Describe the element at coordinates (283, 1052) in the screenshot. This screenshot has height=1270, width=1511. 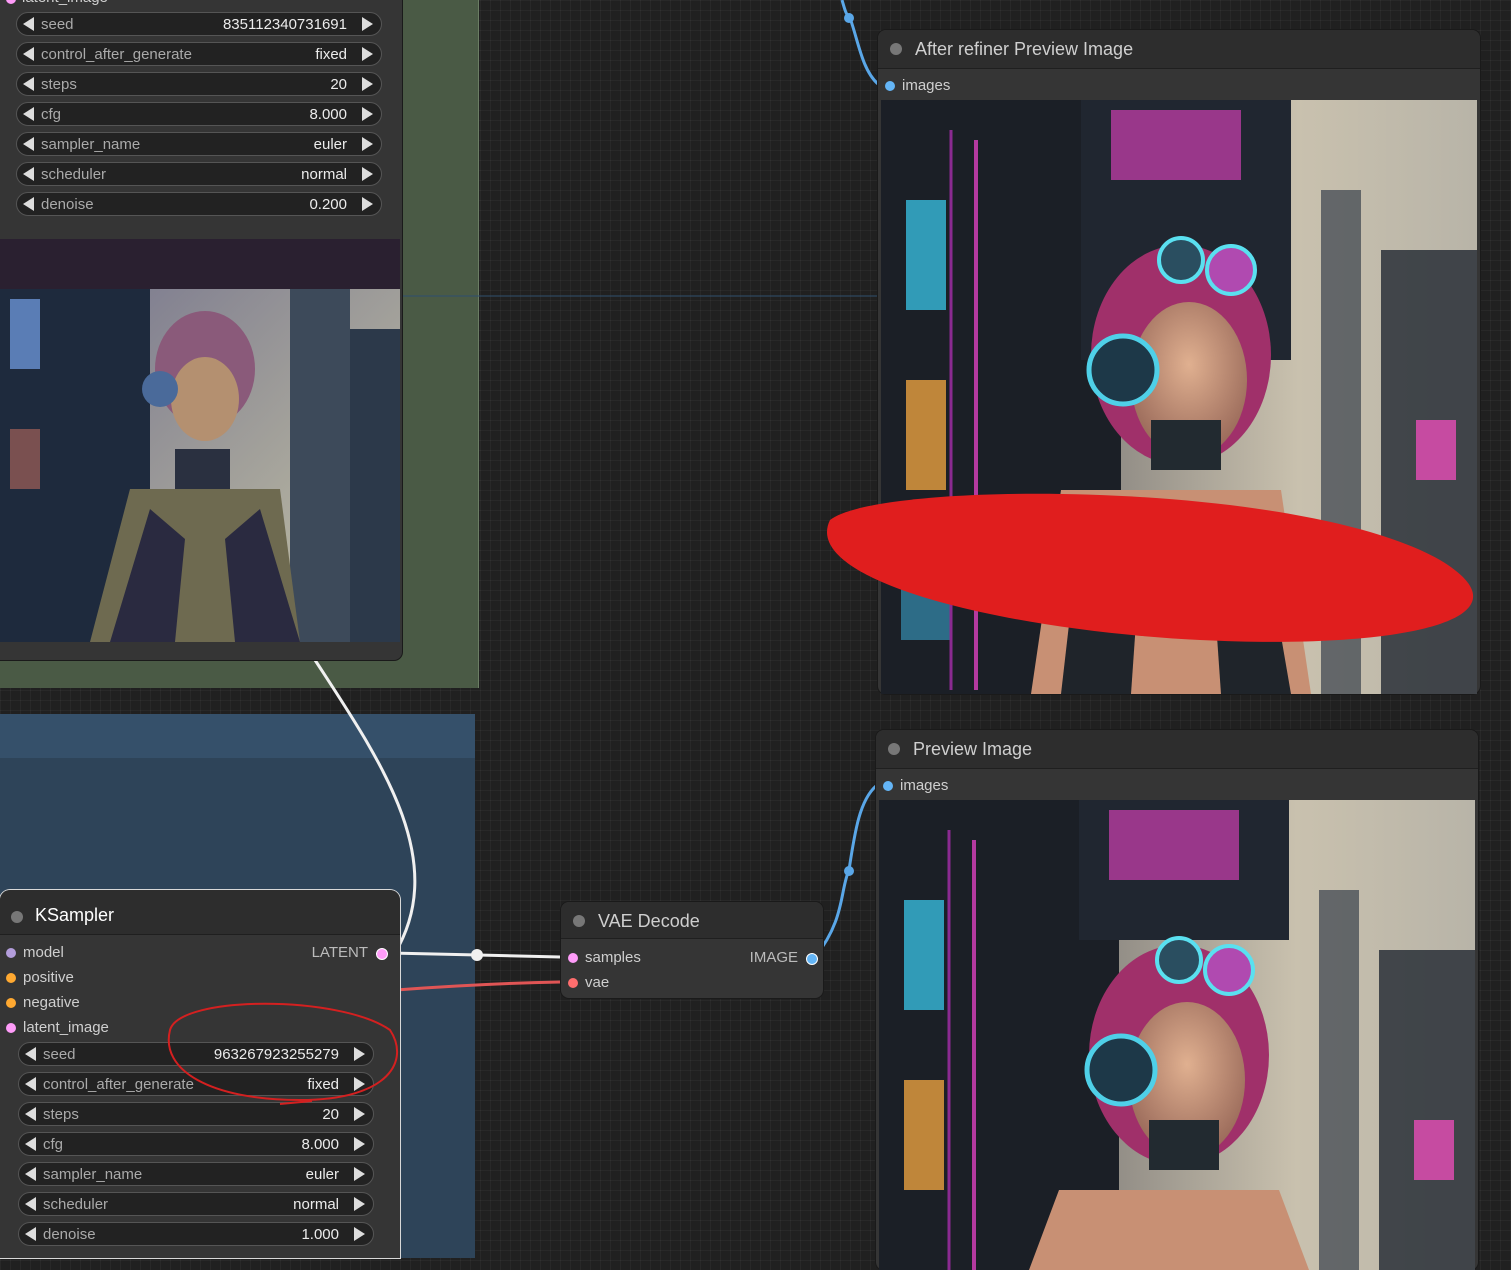
I see `seed-circle-annotation` at that location.